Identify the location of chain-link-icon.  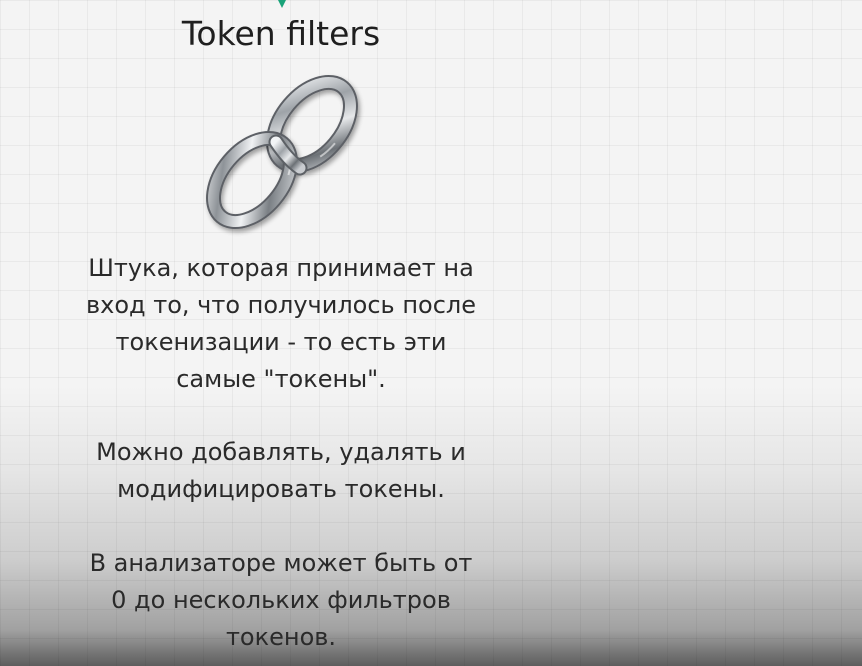
(282, 152).